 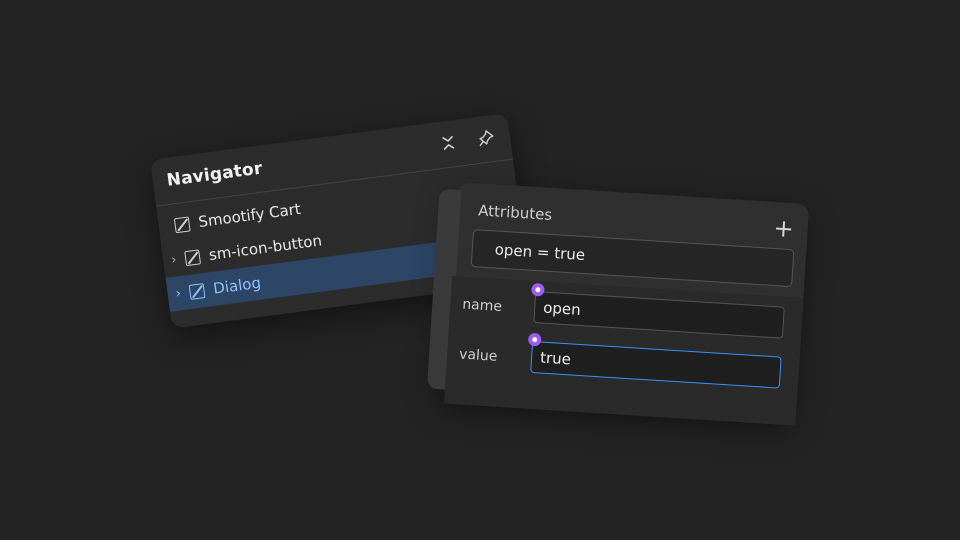 What do you see at coordinates (482, 305) in the screenshot?
I see `name-label: name` at bounding box center [482, 305].